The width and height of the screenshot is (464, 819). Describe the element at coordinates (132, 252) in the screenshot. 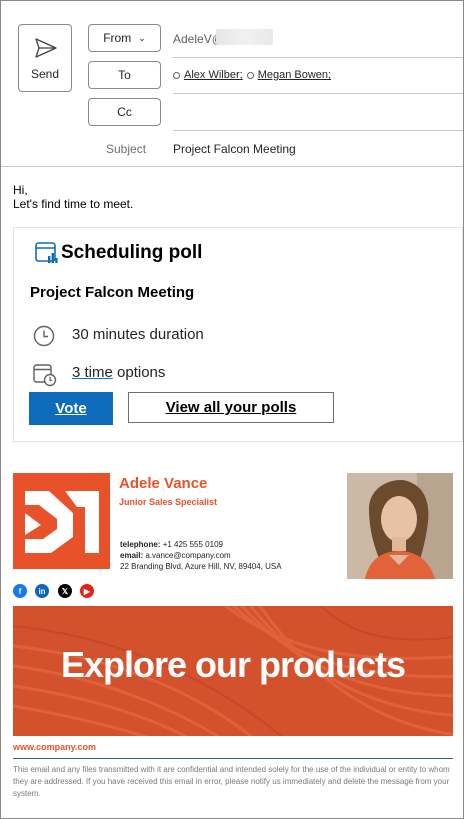

I see `poll-title: Scheduling poll` at that location.